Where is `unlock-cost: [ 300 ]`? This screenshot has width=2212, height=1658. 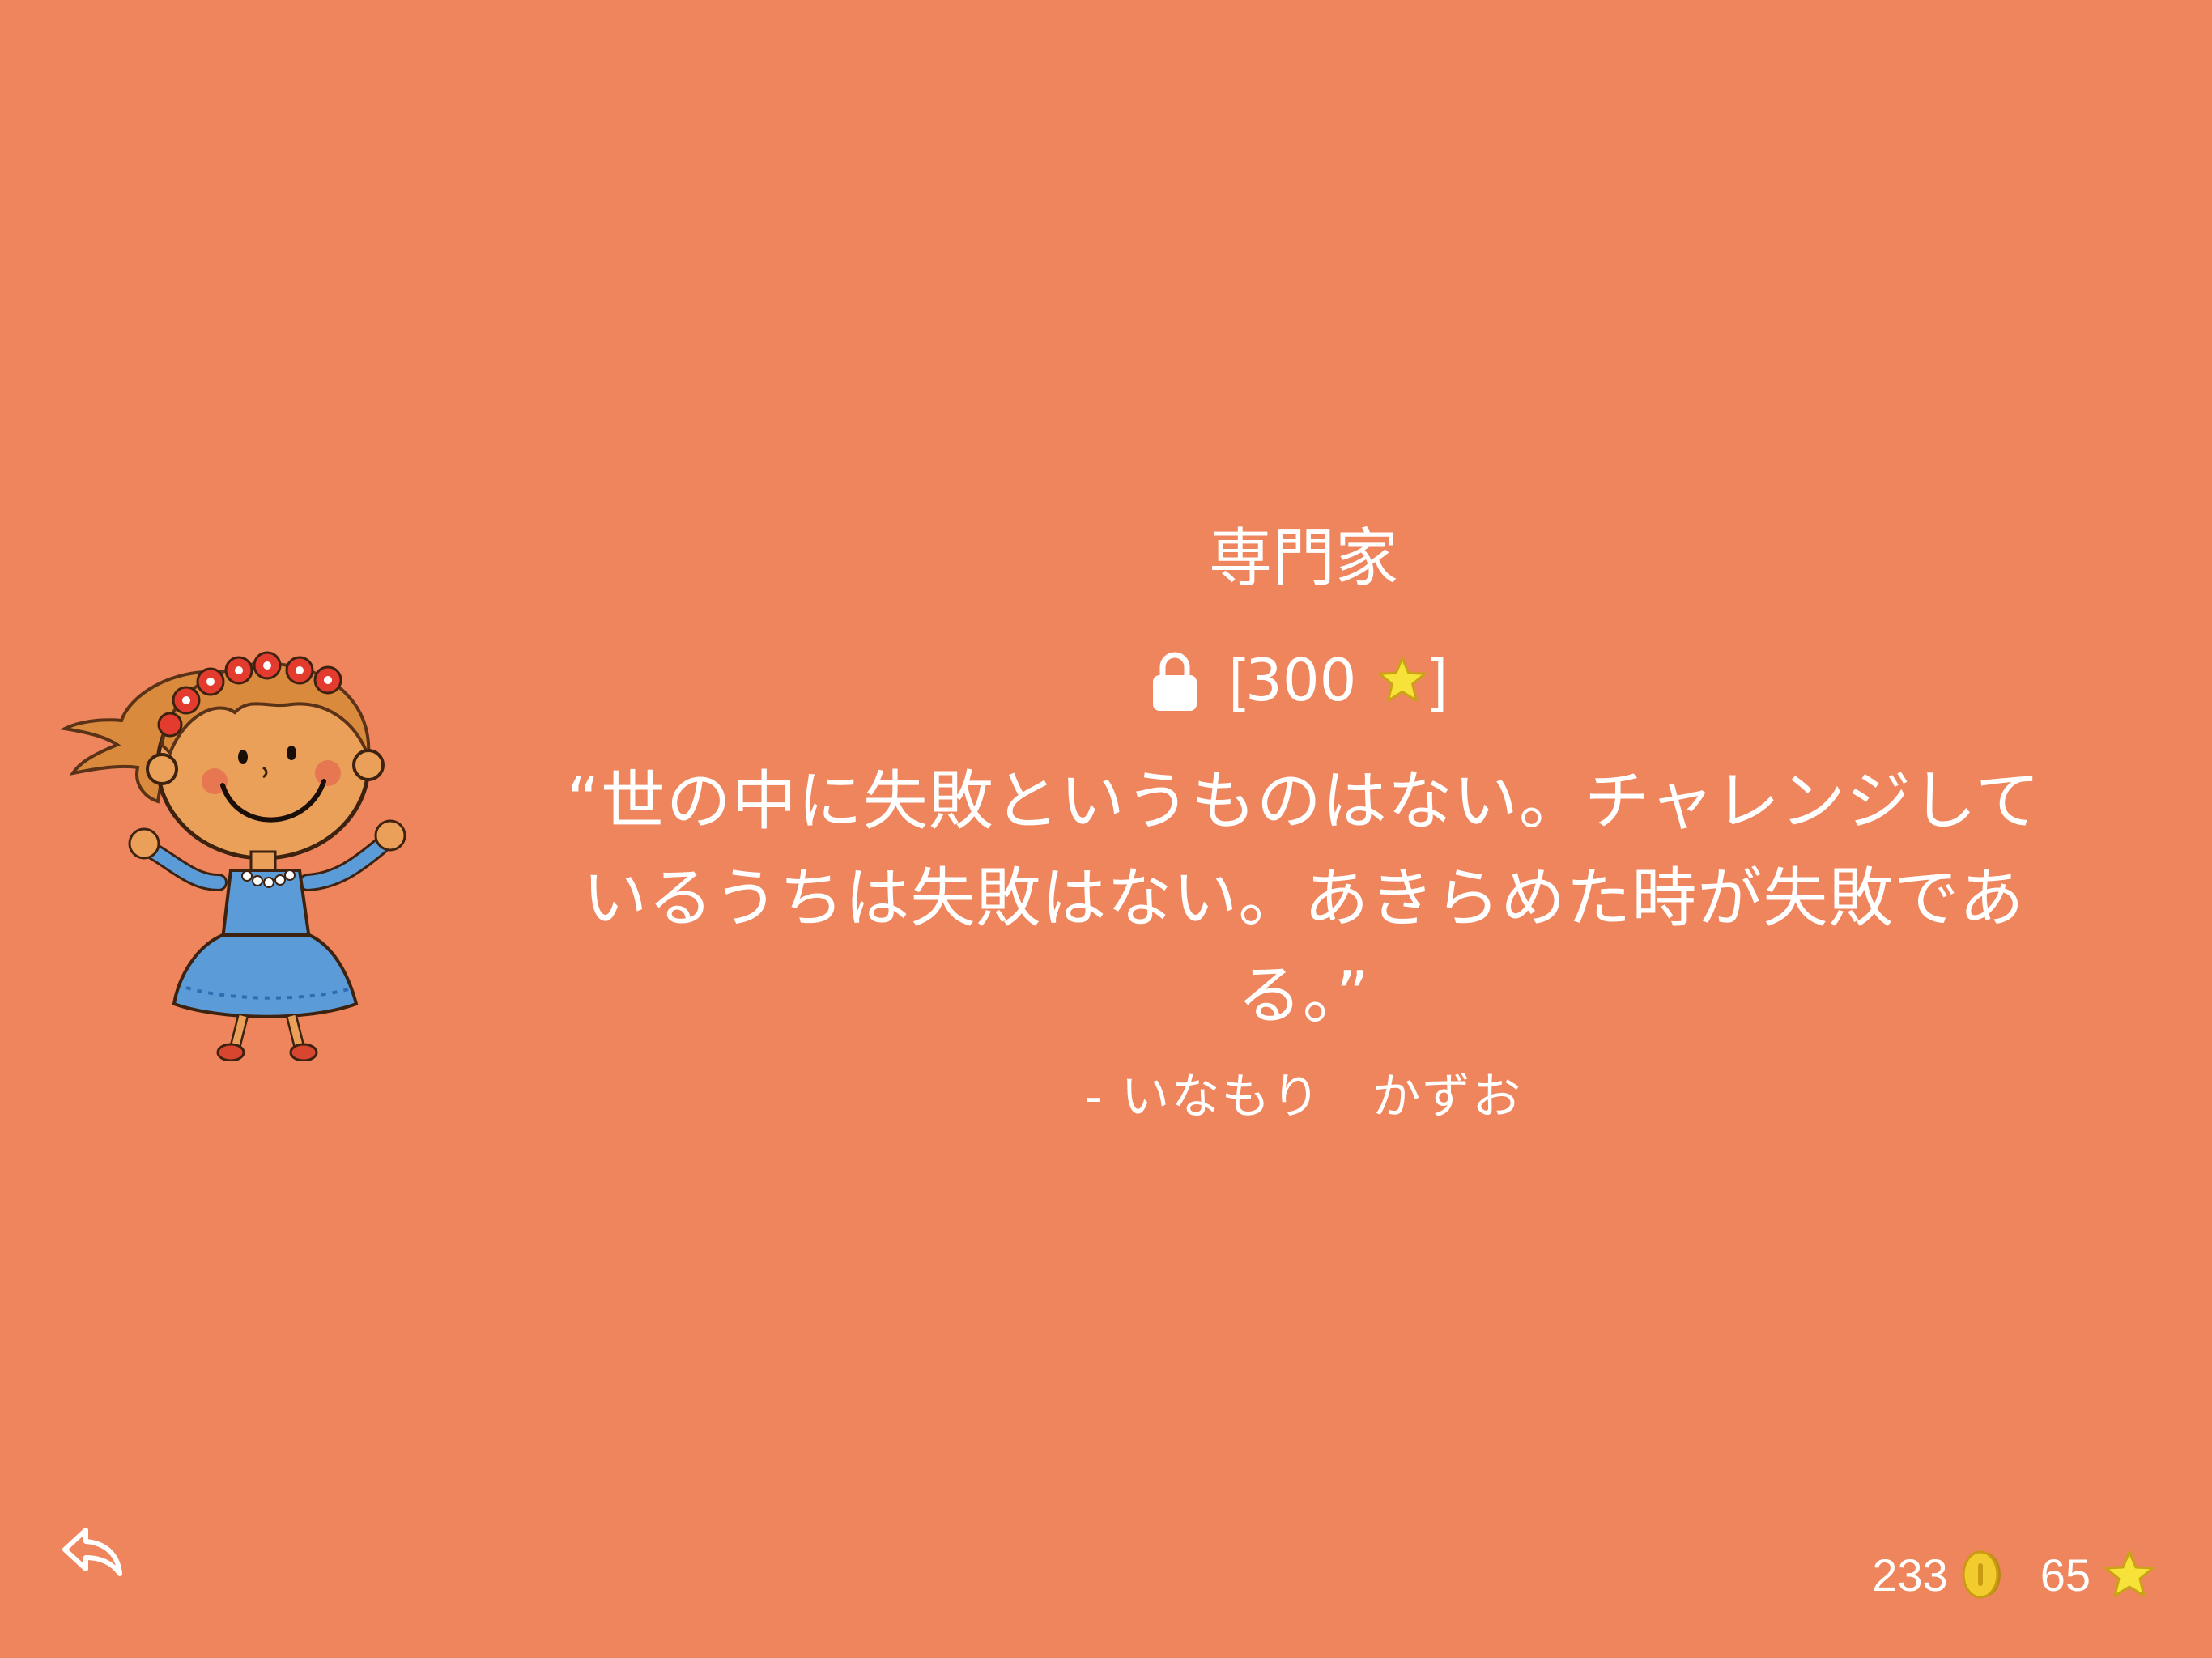
unlock-cost: [ 300 ] is located at coordinates (1298, 680).